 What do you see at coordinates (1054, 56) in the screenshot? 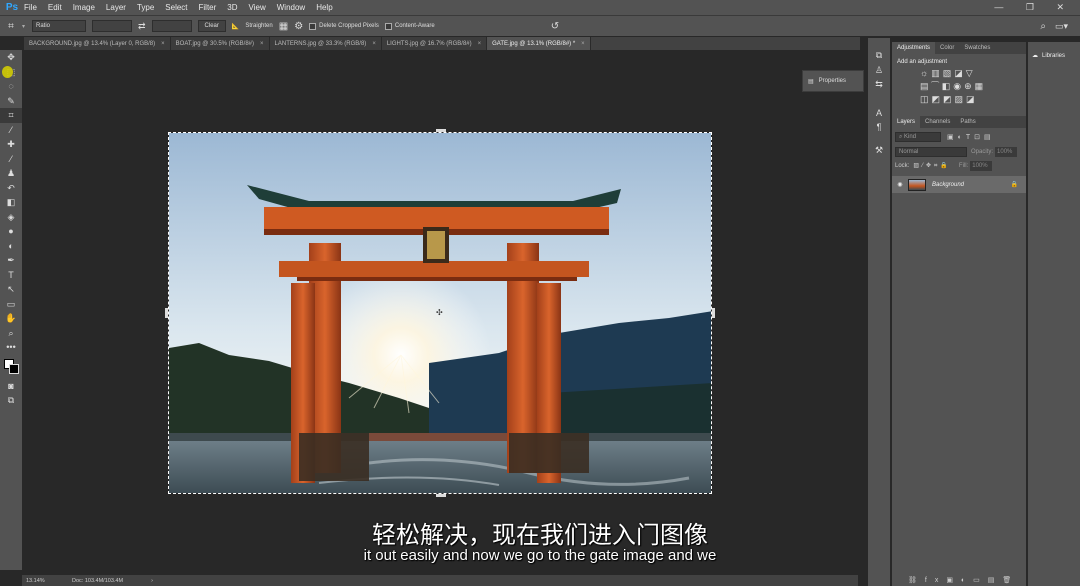
I see `libraries-button: ☁ Libraries` at bounding box center [1054, 56].